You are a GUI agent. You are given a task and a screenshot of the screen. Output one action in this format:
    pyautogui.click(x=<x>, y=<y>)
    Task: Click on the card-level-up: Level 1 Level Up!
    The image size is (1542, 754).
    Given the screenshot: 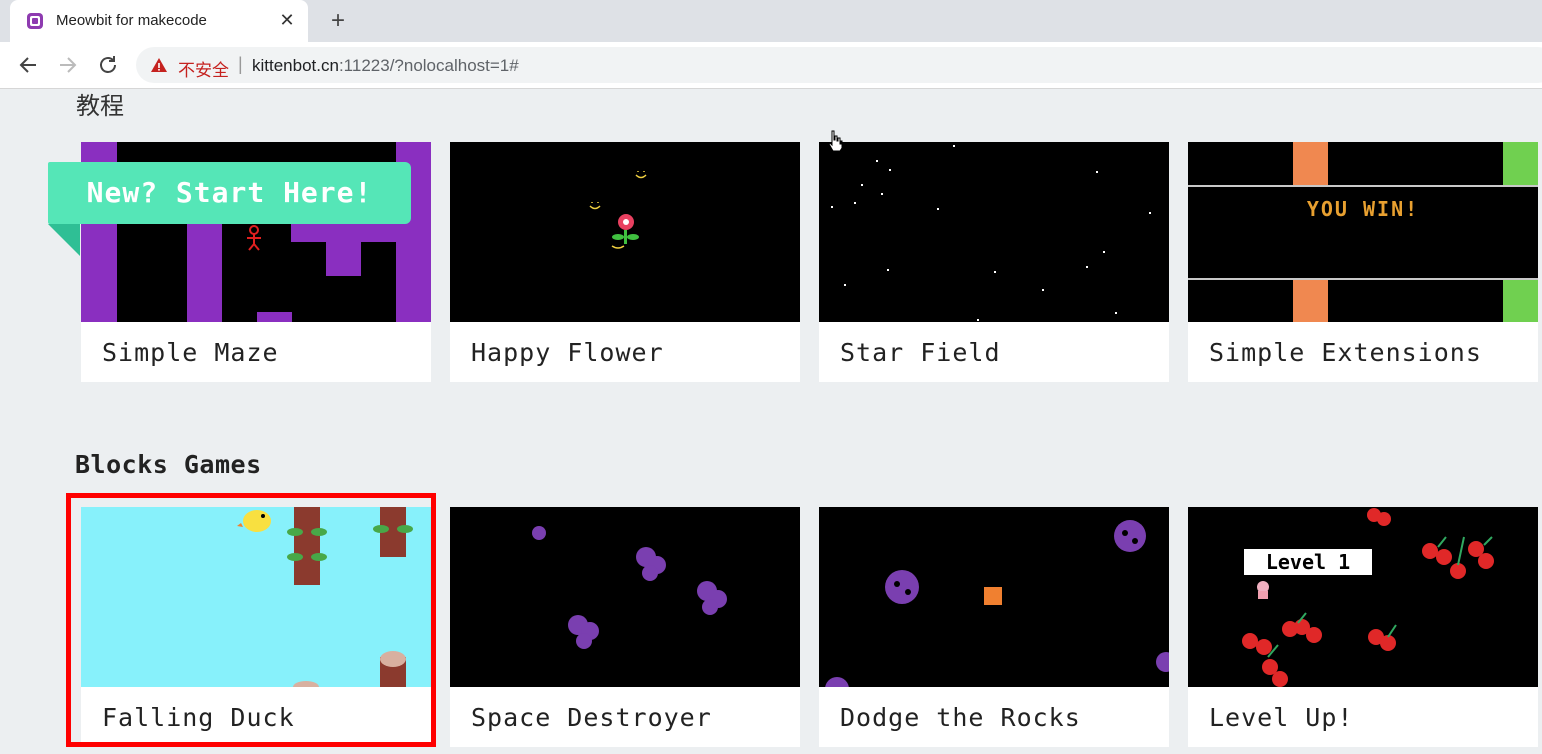 What is the action you would take?
    pyautogui.click(x=1363, y=627)
    